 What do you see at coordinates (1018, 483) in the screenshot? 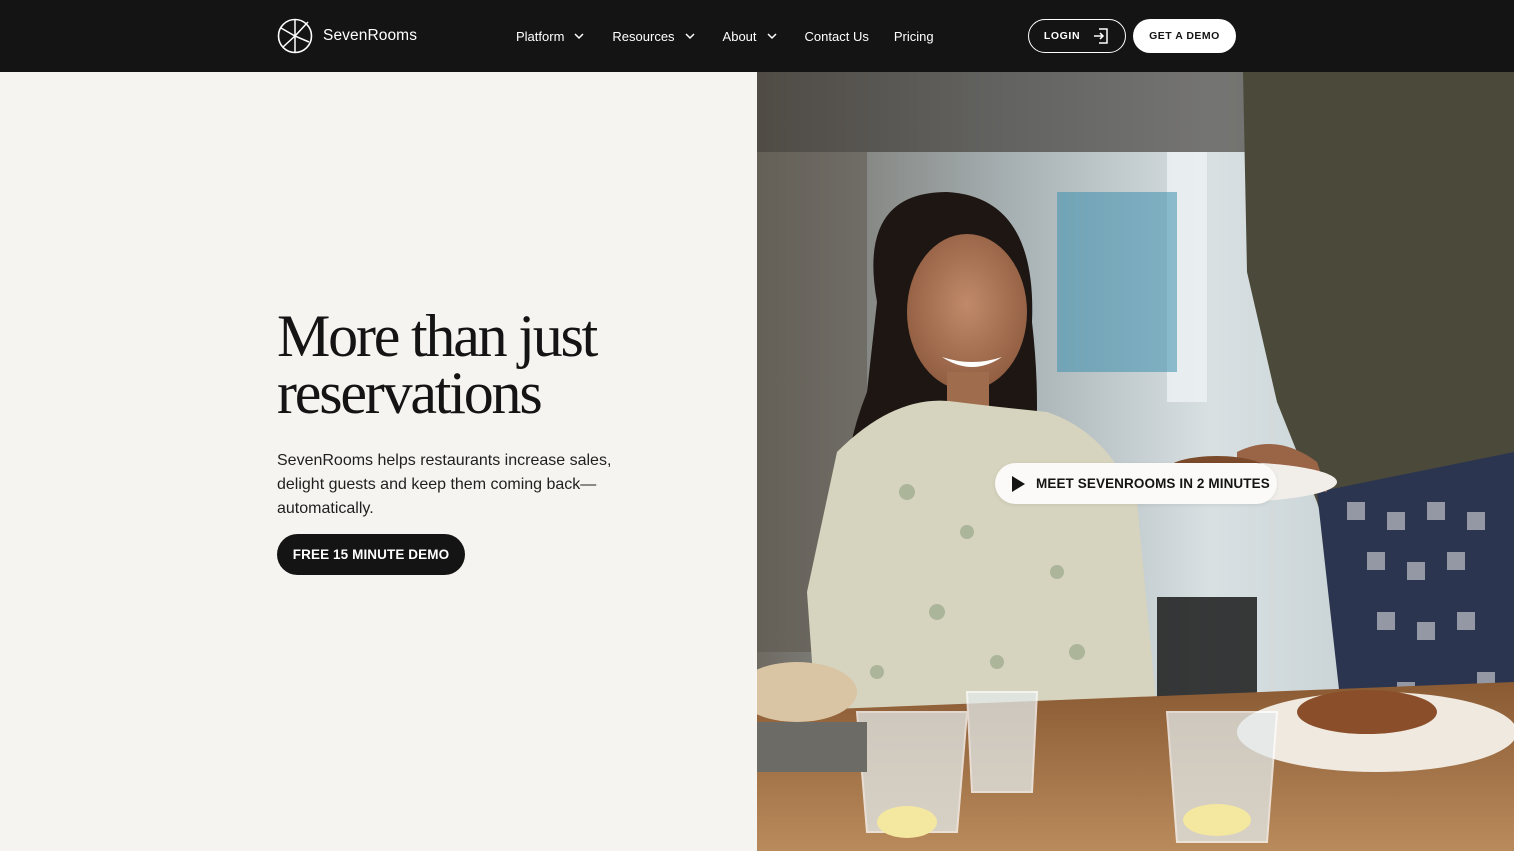
I see `play-icon` at bounding box center [1018, 483].